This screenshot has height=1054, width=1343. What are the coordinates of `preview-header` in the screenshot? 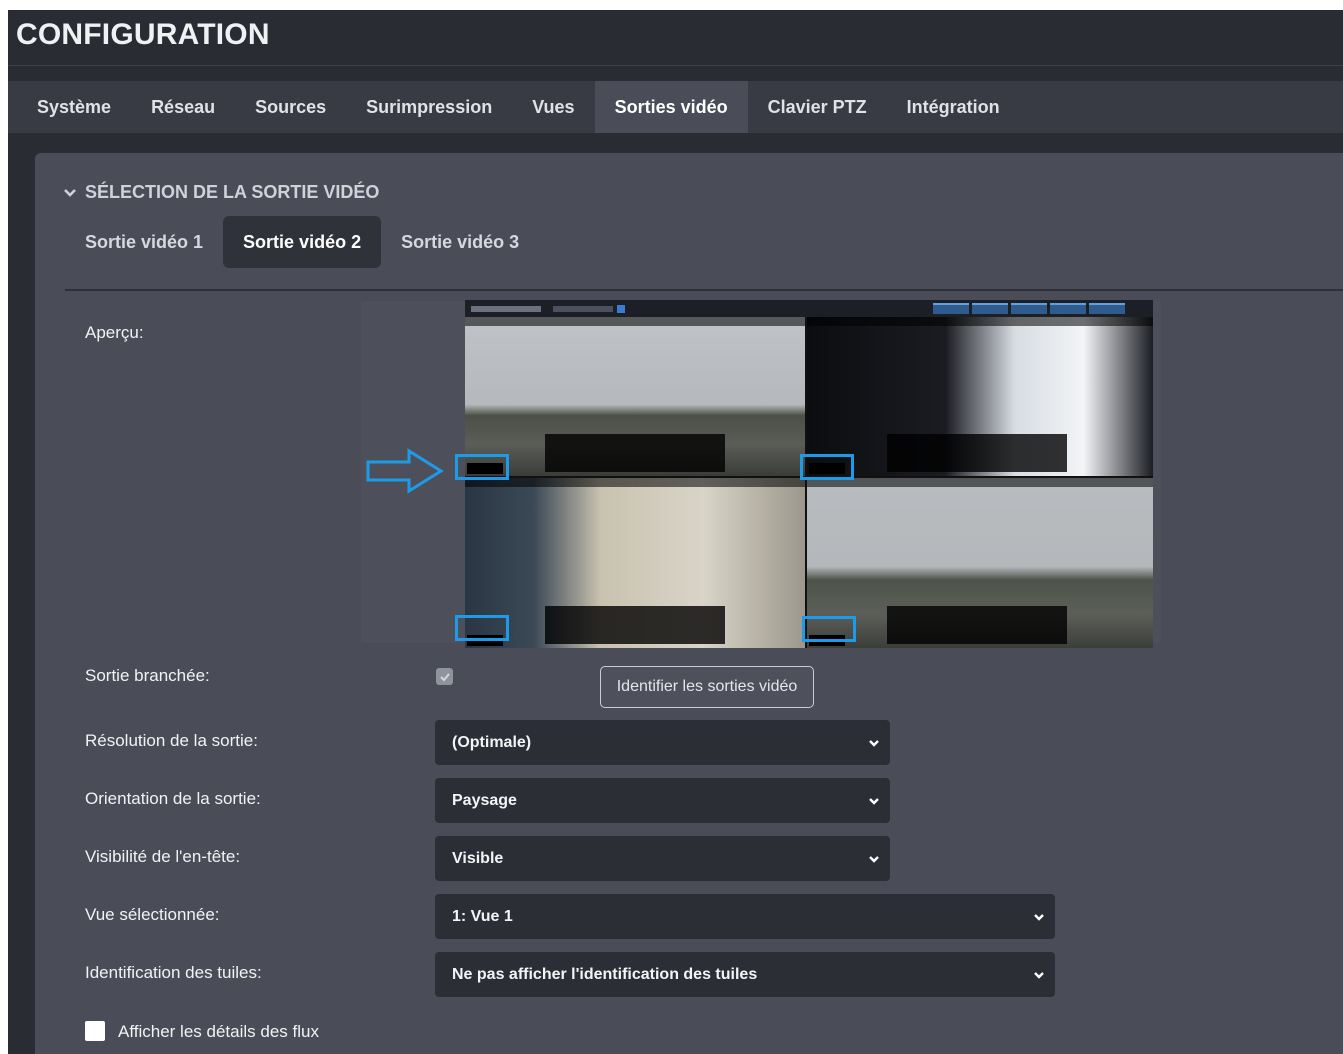 It's located at (809, 308).